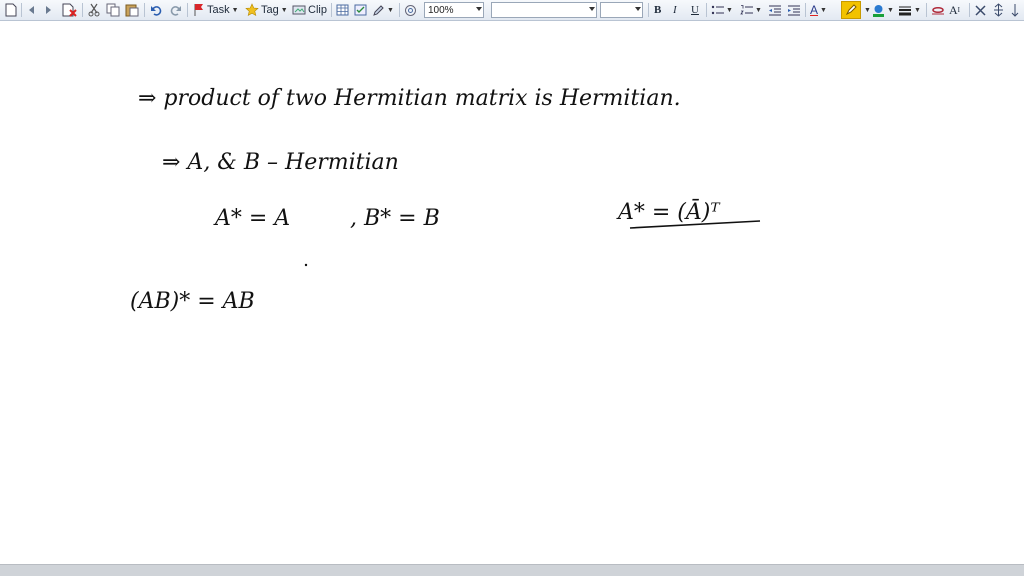 The width and height of the screenshot is (1024, 576). What do you see at coordinates (252, 10) in the screenshot?
I see `star-icon` at bounding box center [252, 10].